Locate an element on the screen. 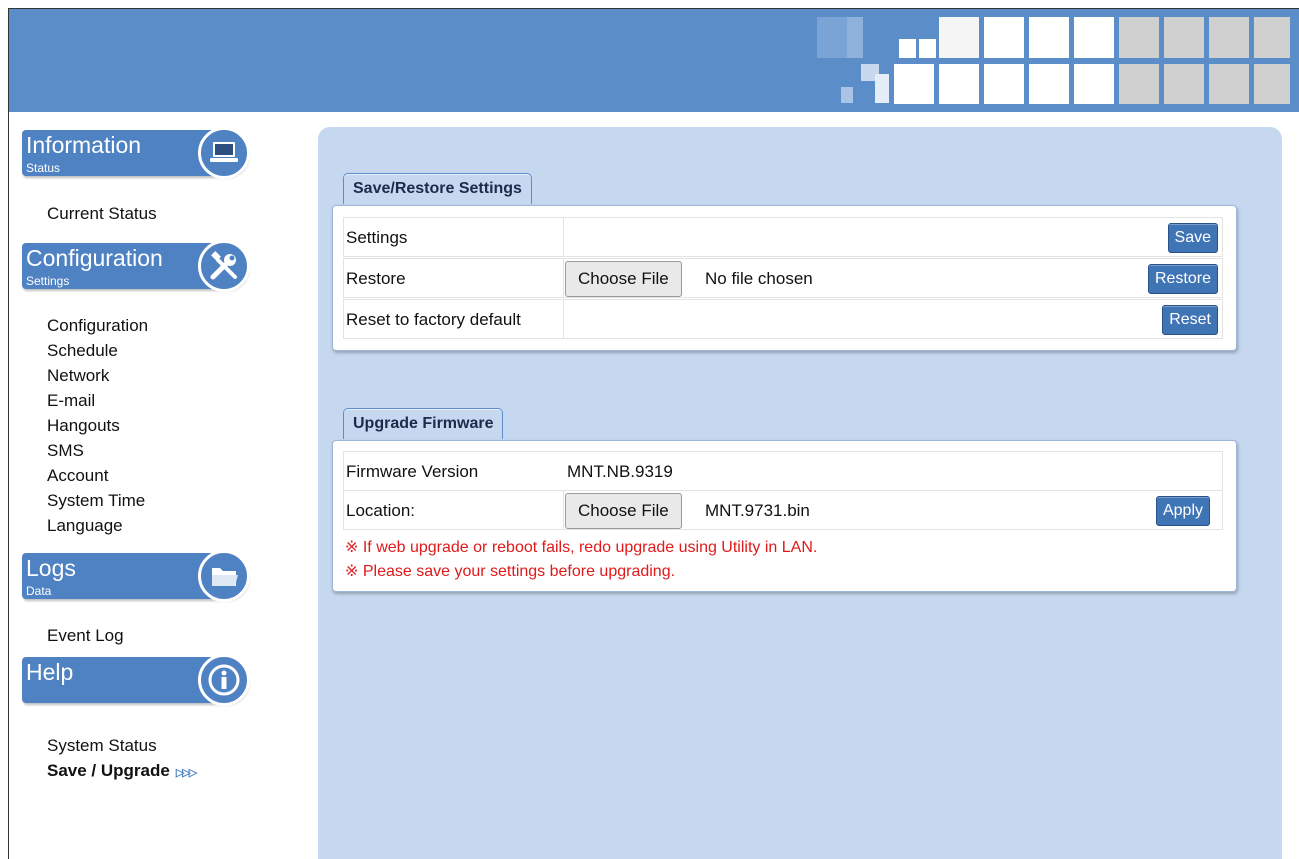 This screenshot has height=859, width=1299. nav-save-upgrade: Save / Upgrade ▷▷▷ is located at coordinates (122, 772).